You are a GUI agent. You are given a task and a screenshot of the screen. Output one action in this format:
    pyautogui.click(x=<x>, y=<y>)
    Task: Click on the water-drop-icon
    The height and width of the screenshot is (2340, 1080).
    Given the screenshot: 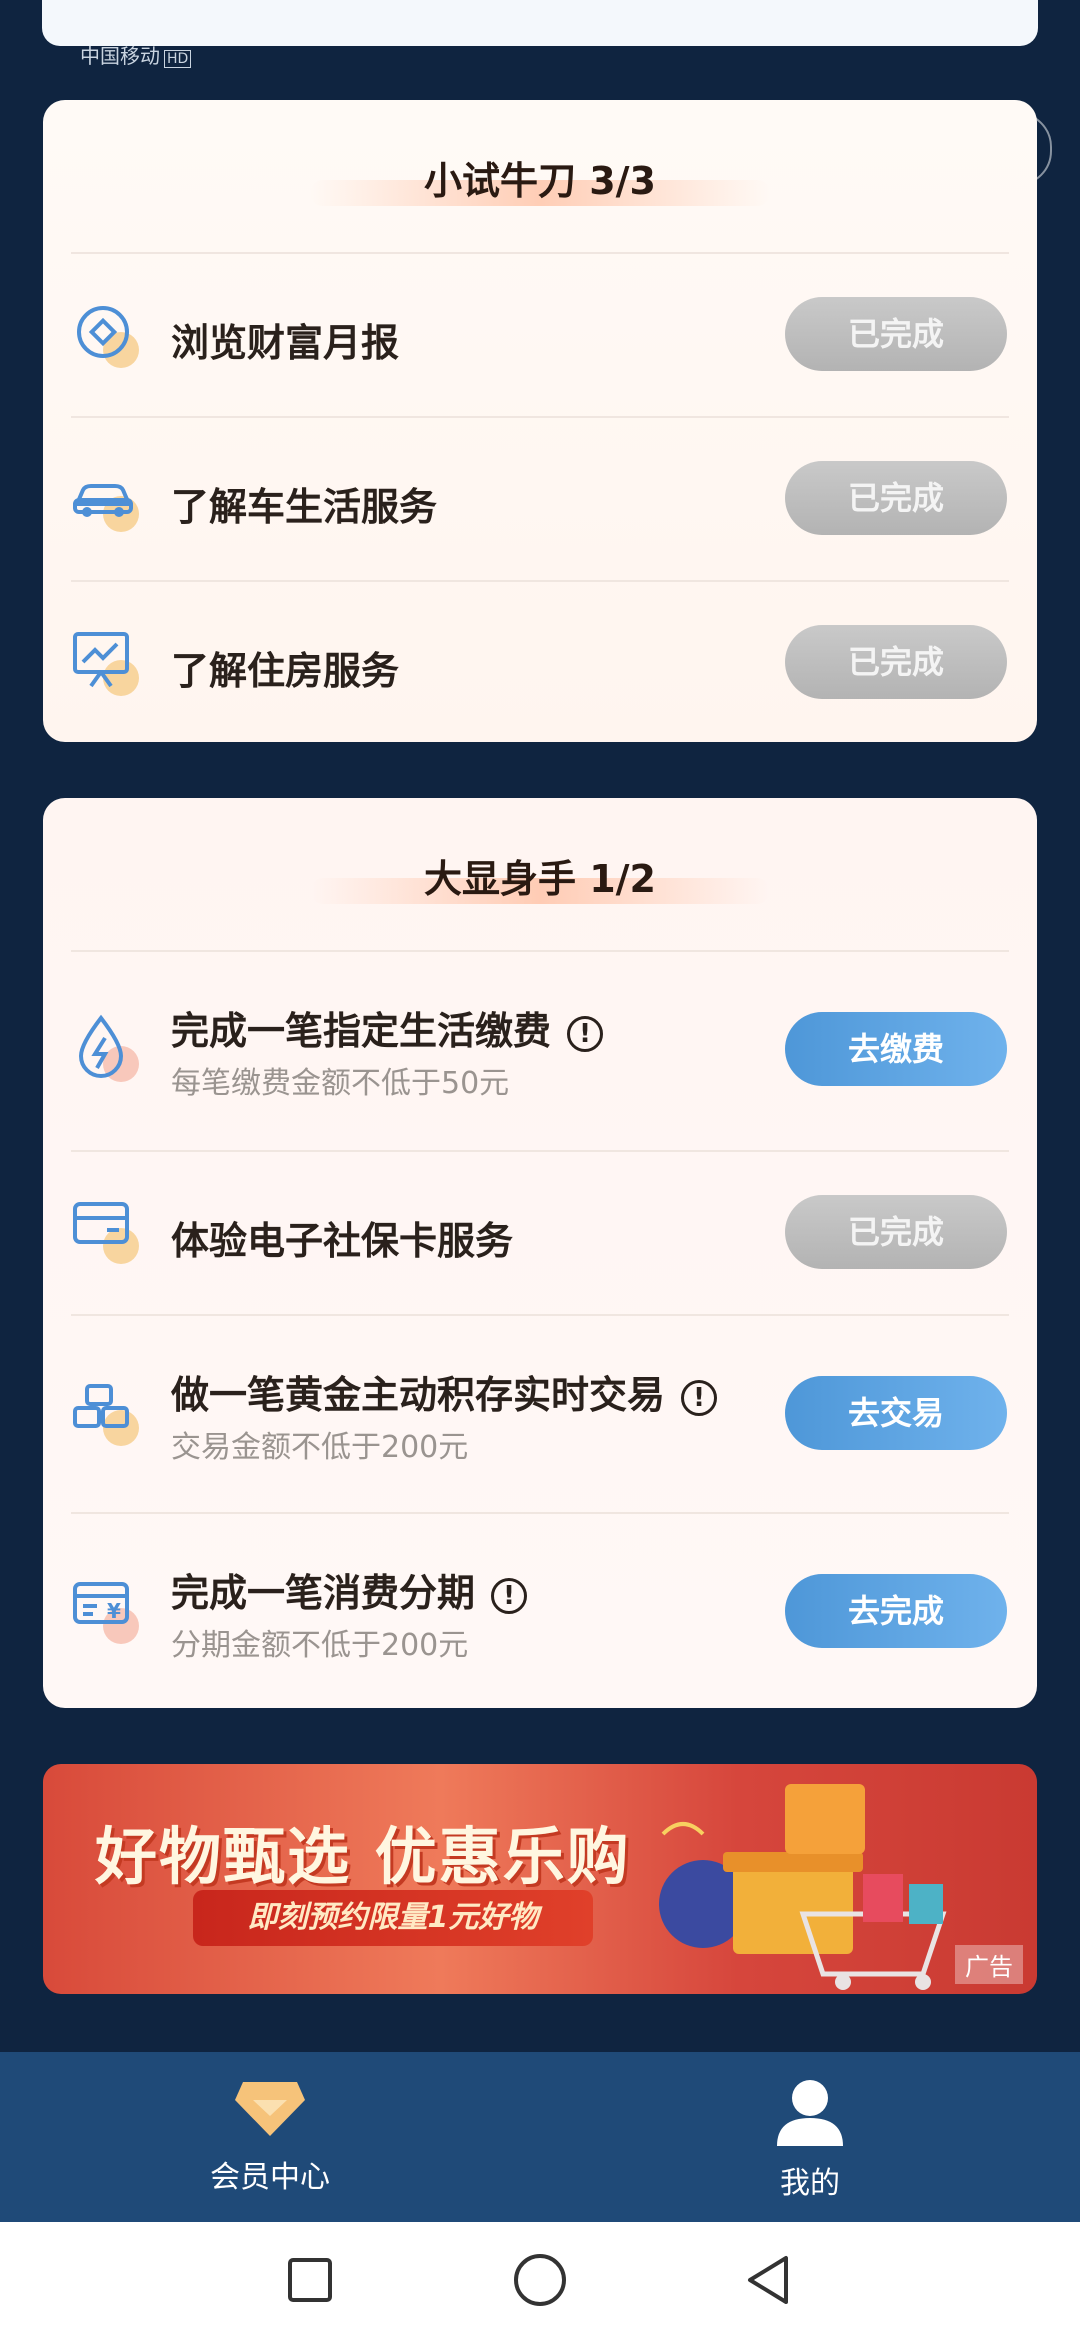 What is the action you would take?
    pyautogui.click(x=107, y=1050)
    